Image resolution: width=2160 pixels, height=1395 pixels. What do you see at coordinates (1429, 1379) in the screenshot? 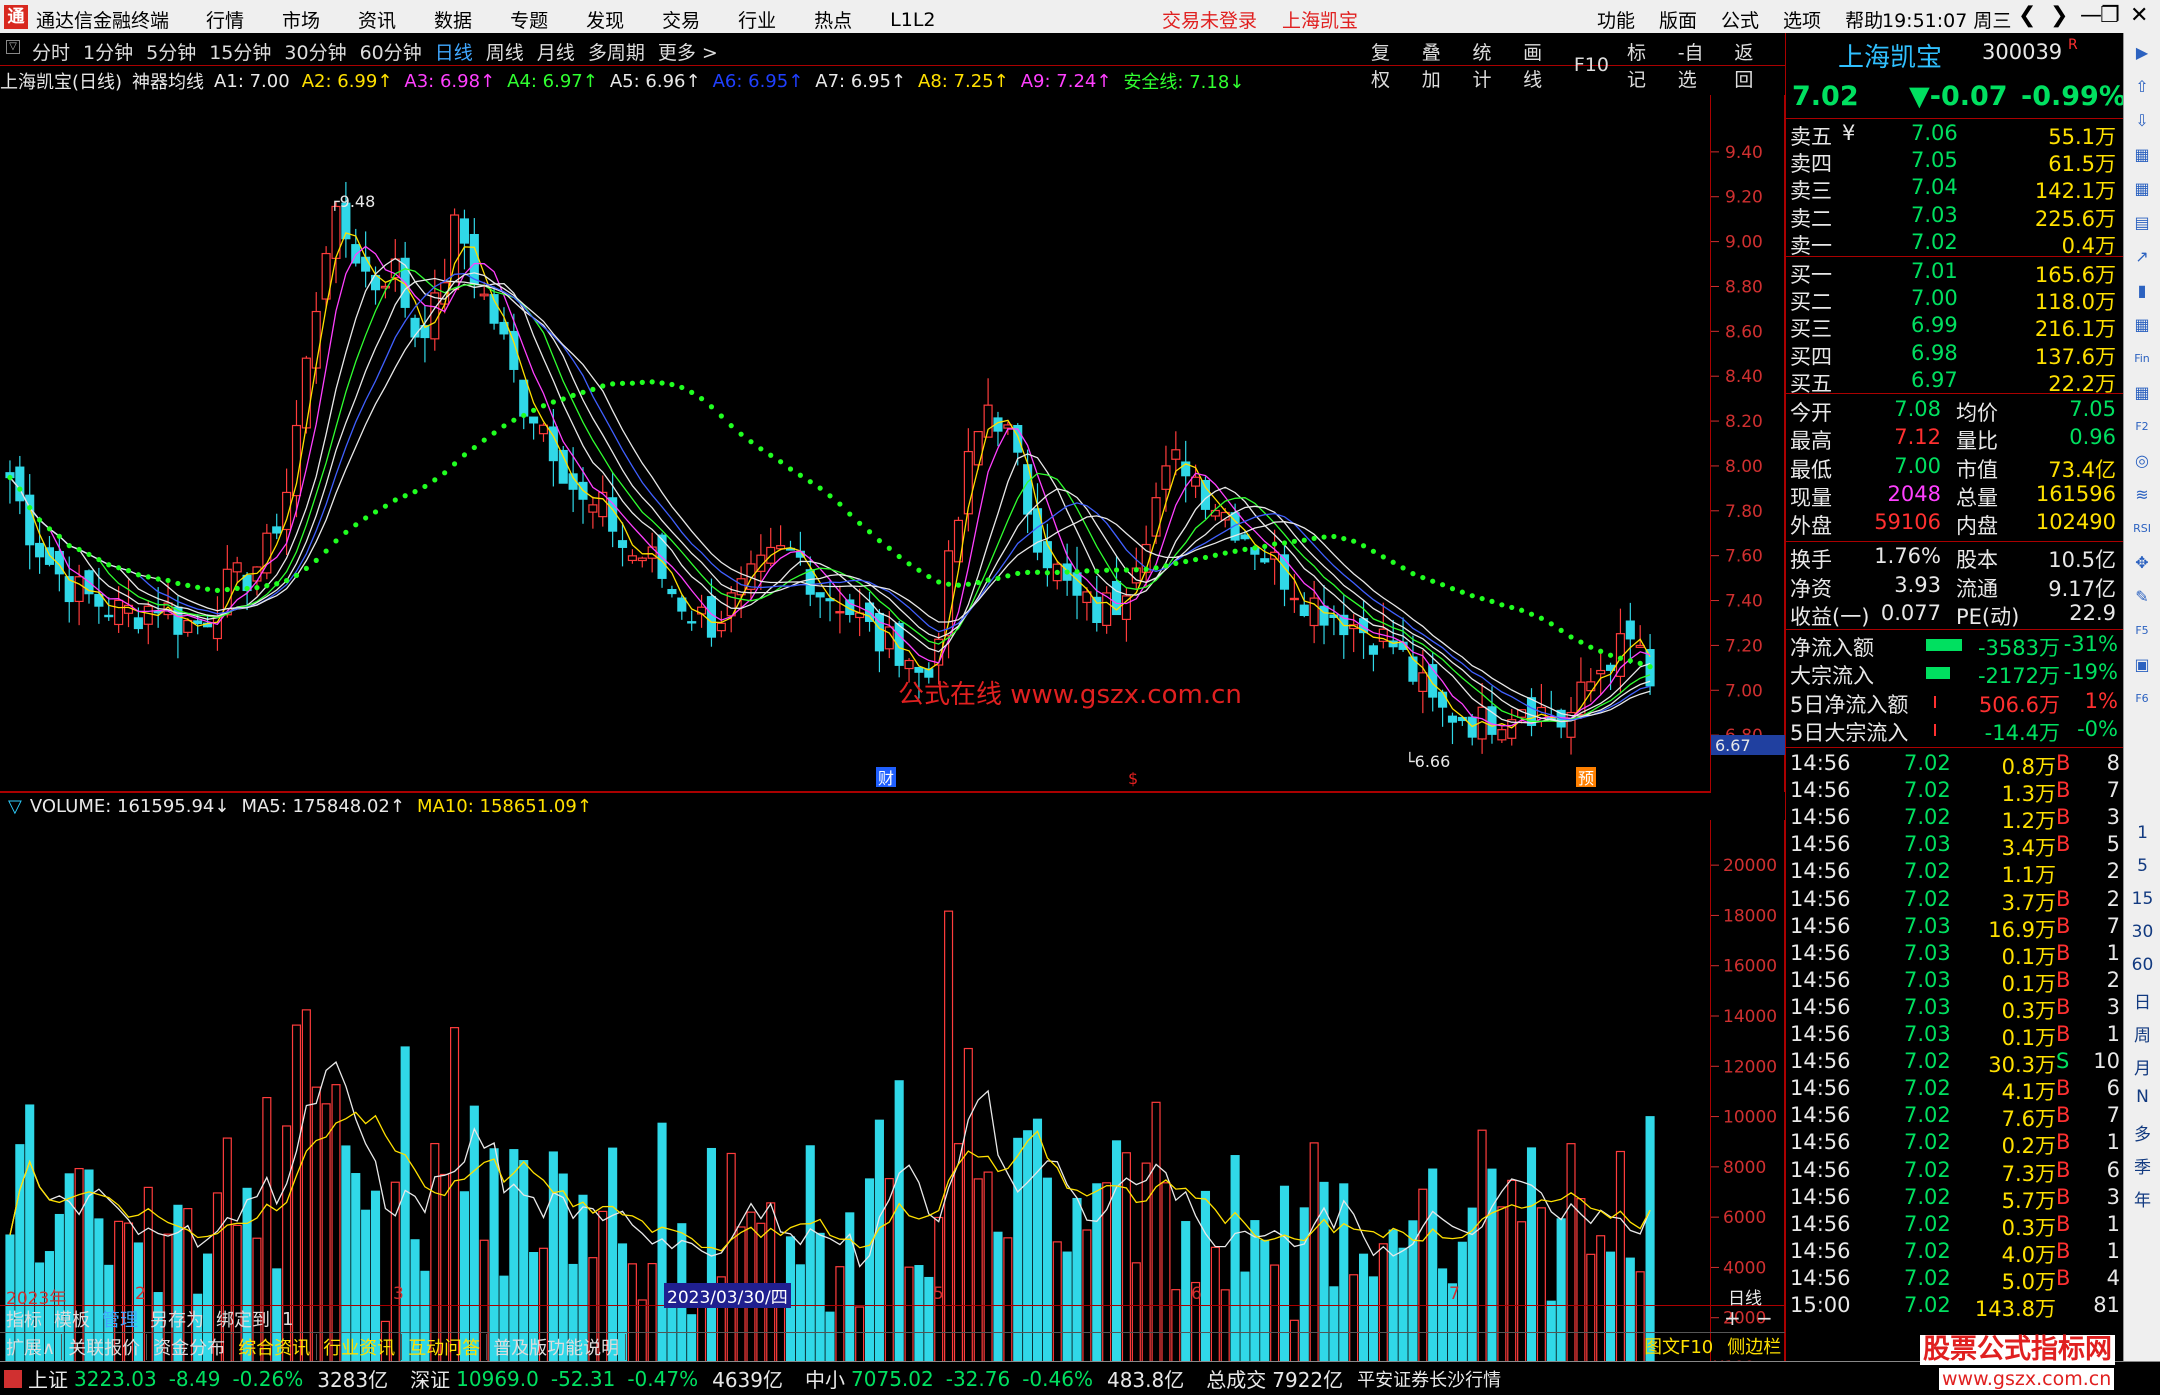
I see `broker-label: 平安证券长沙行情` at bounding box center [1429, 1379].